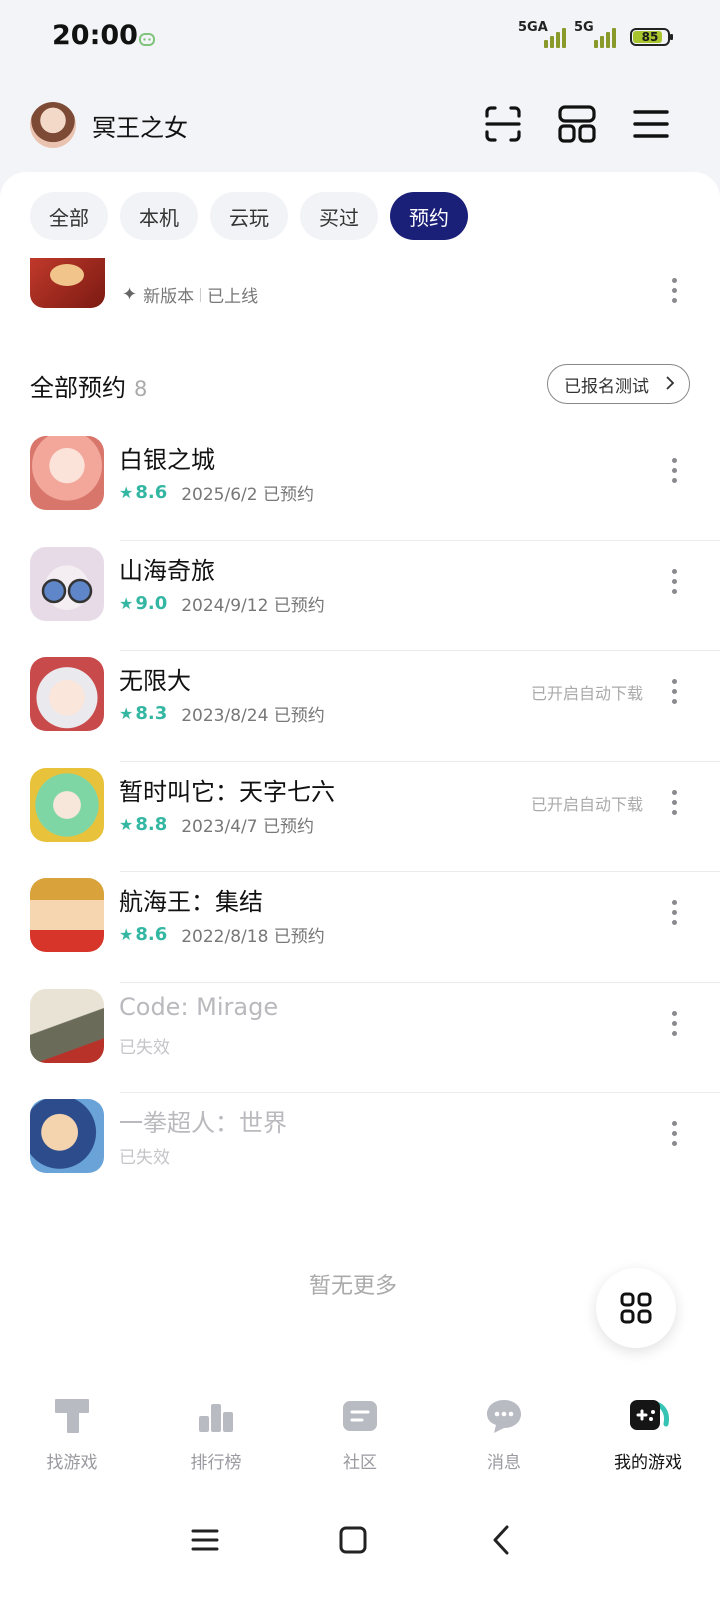 The height and width of the screenshot is (1600, 720). I want to click on home-icon, so click(353, 1540).